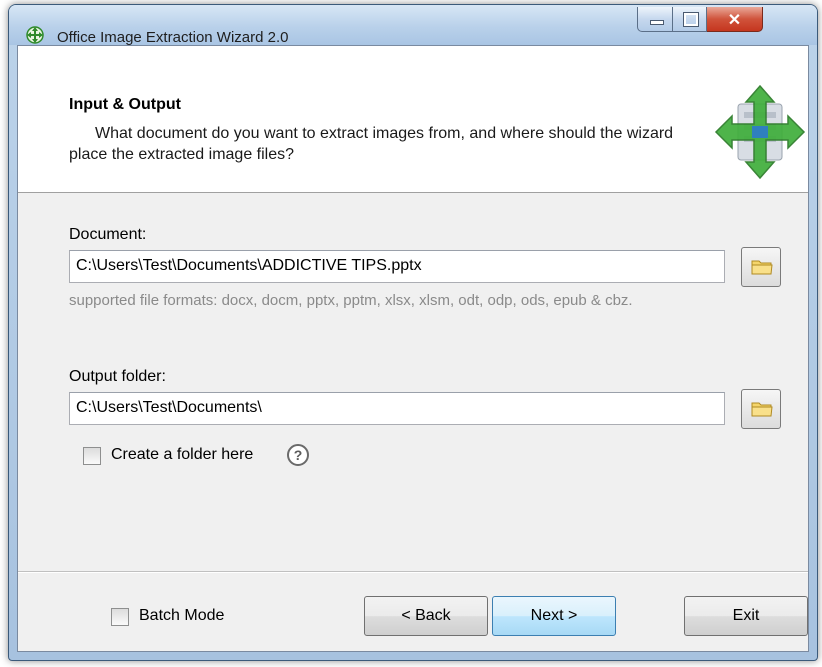 Image resolution: width=822 pixels, height=667 pixels. I want to click on minimize-button, so click(655, 19).